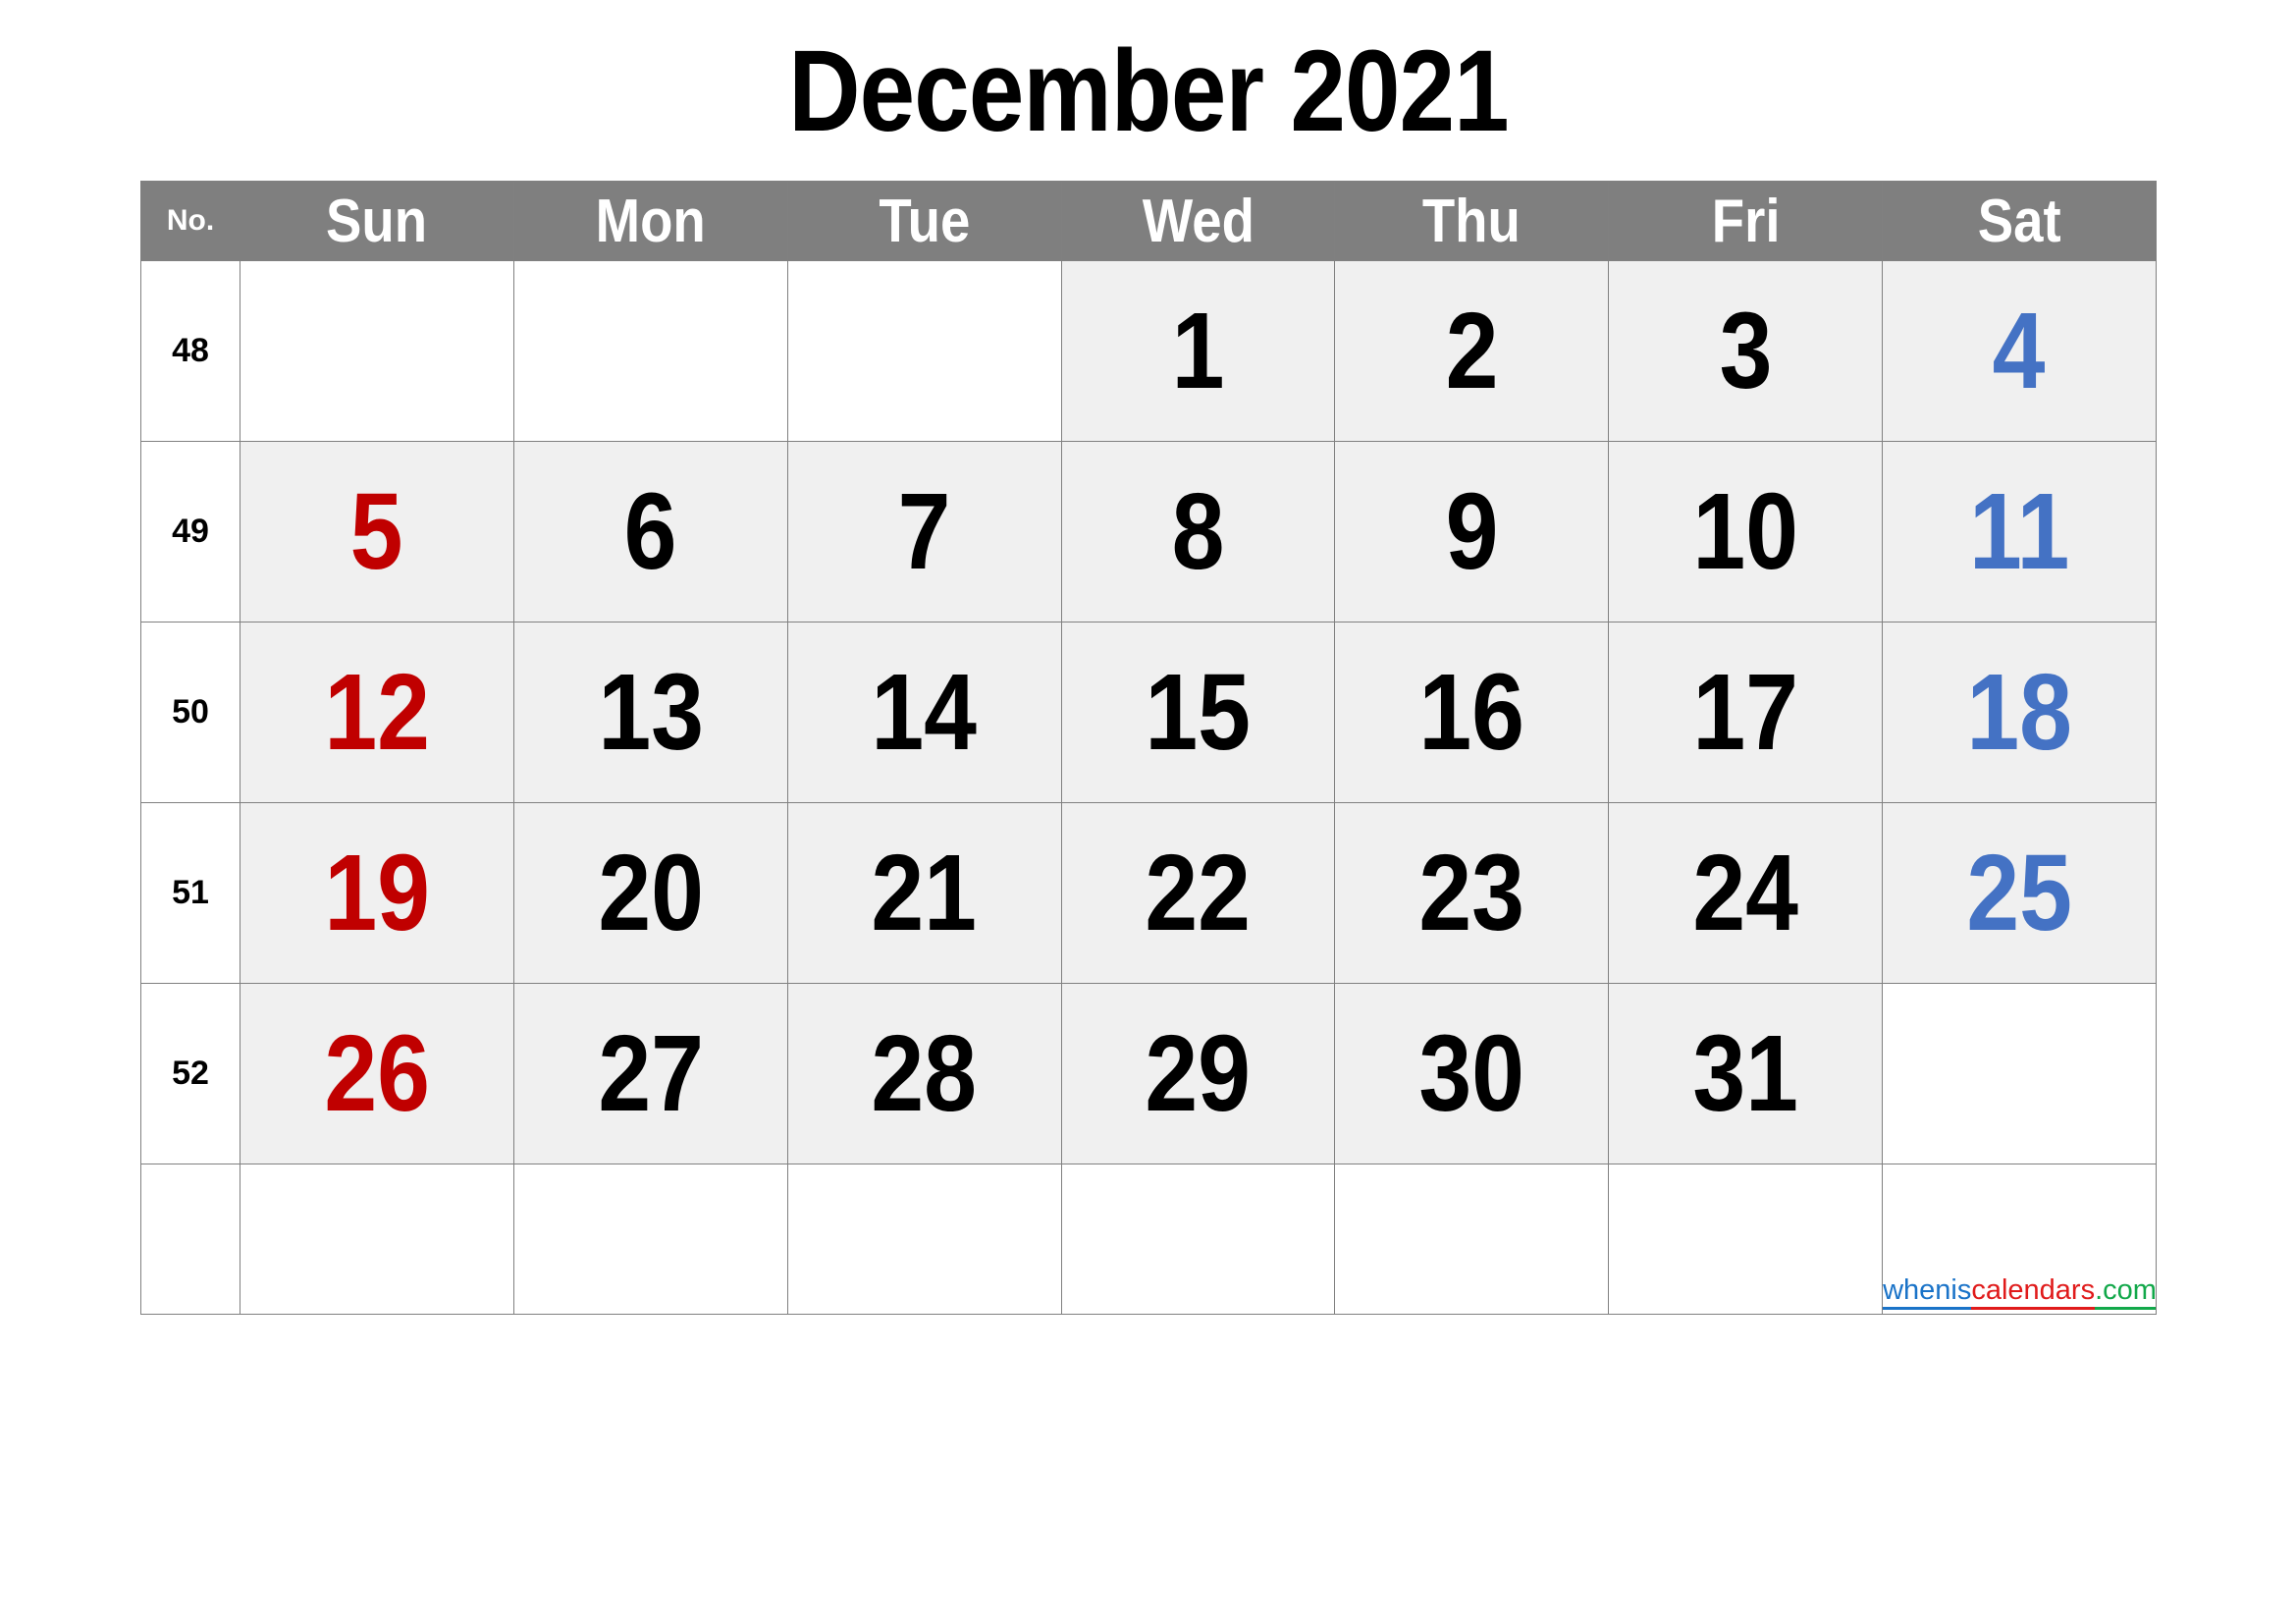 The height and width of the screenshot is (1624, 2296). I want to click on day-number: 18, so click(2019, 712).